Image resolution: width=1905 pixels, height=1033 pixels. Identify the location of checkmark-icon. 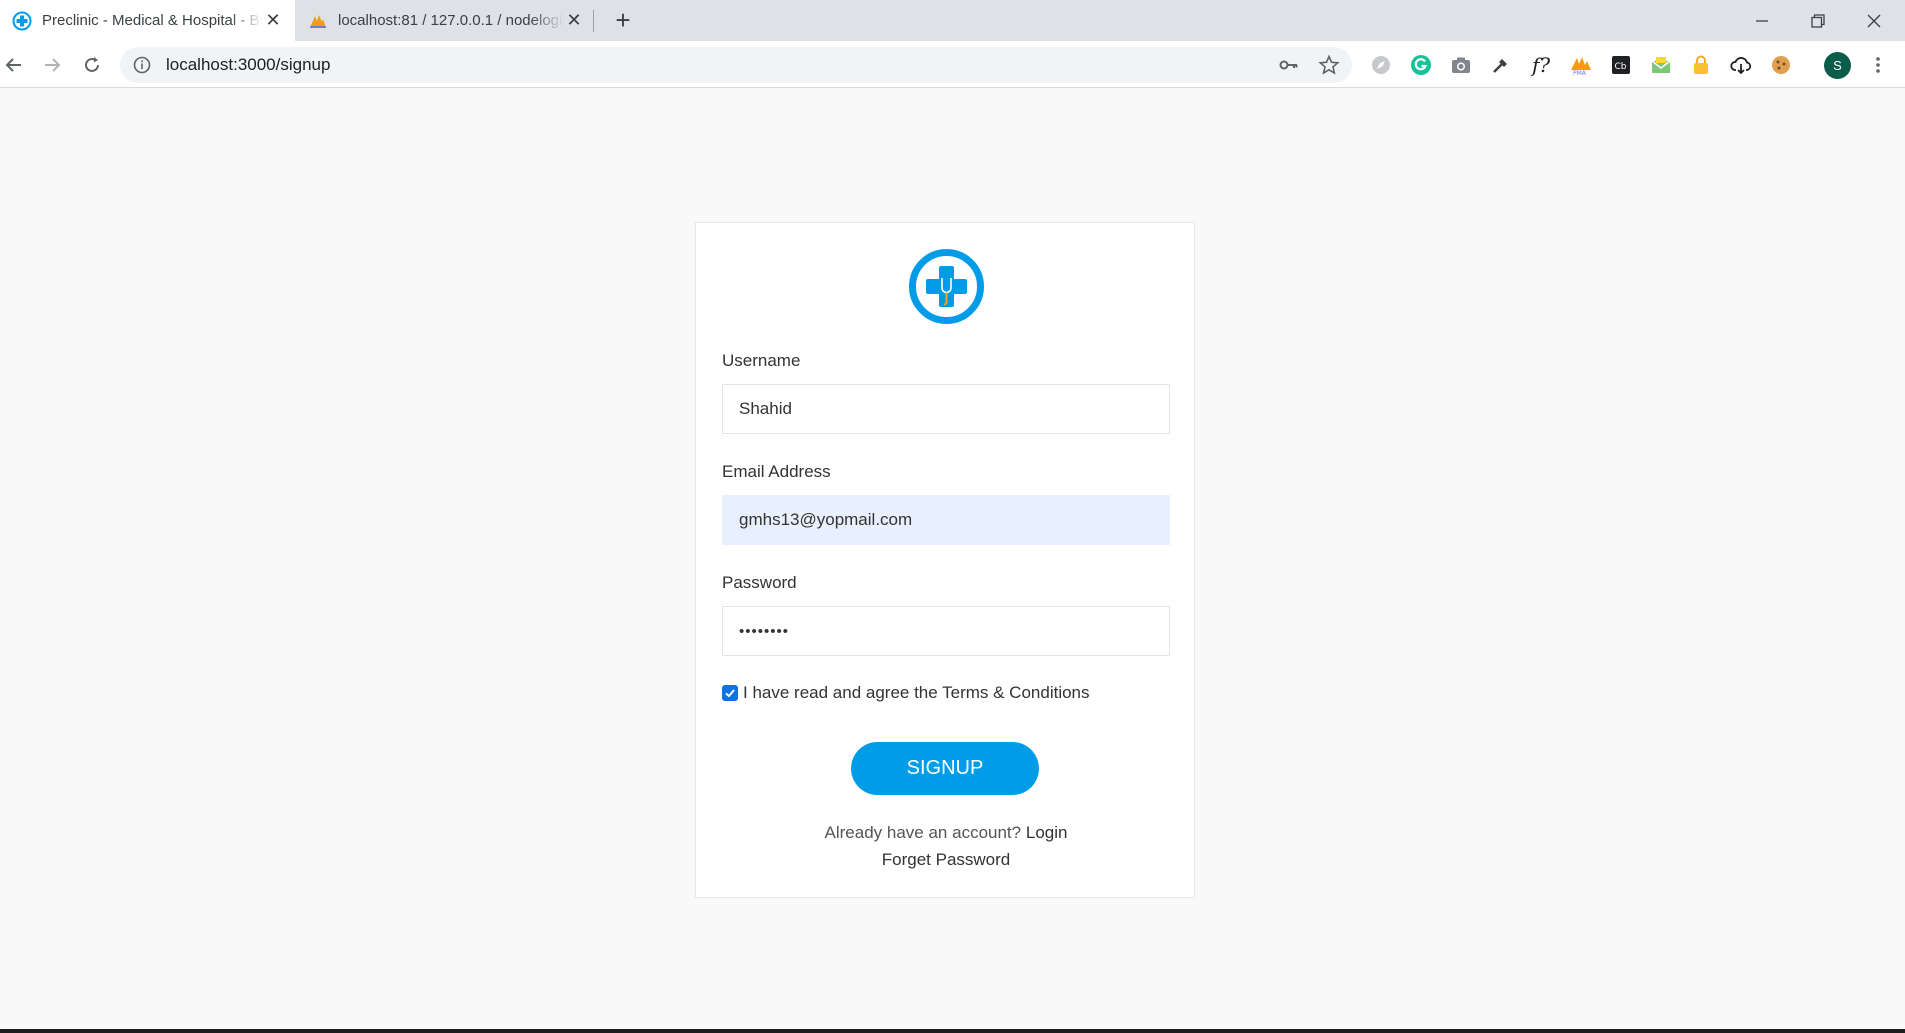
(730, 693).